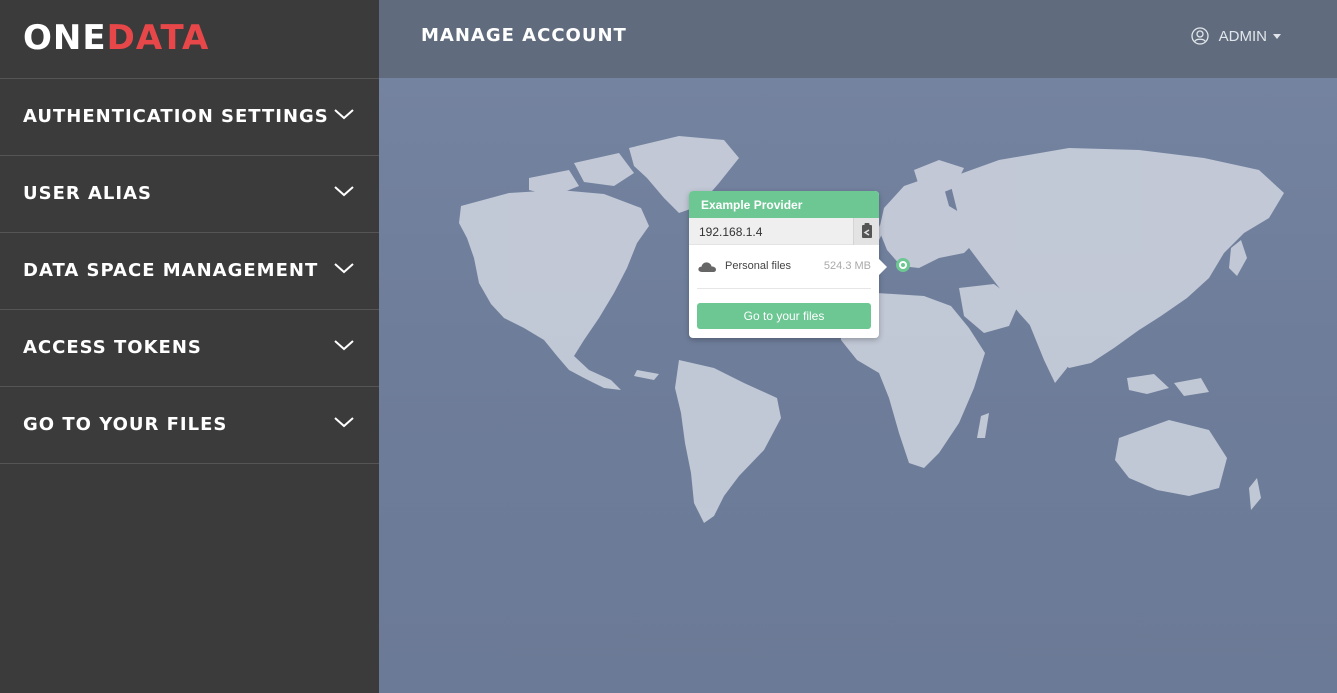 This screenshot has height=693, width=1337. Describe the element at coordinates (847, 266) in the screenshot. I see `personal-files-size: 524.3 MB` at that location.